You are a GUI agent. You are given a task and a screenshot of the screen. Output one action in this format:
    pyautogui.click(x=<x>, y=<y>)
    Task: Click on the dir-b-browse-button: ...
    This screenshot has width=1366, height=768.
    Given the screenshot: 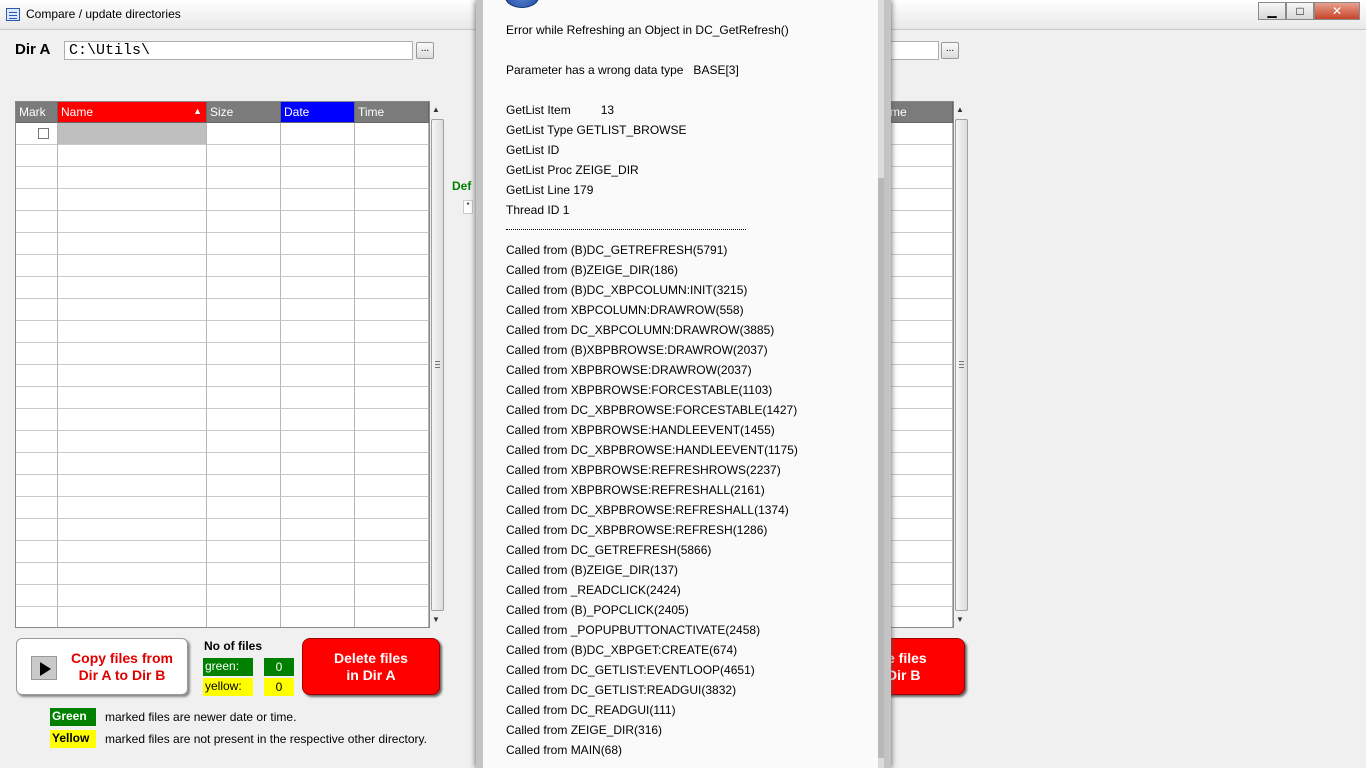 What is the action you would take?
    pyautogui.click(x=950, y=50)
    